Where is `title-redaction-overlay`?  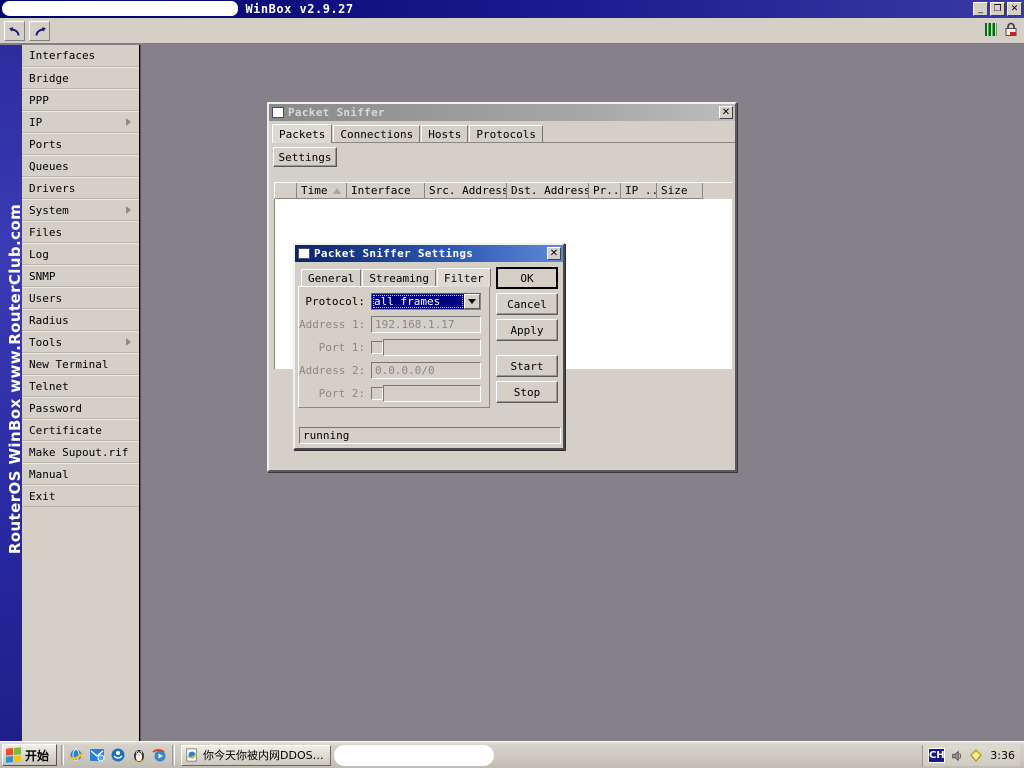
title-redaction-overlay is located at coordinates (120, 8).